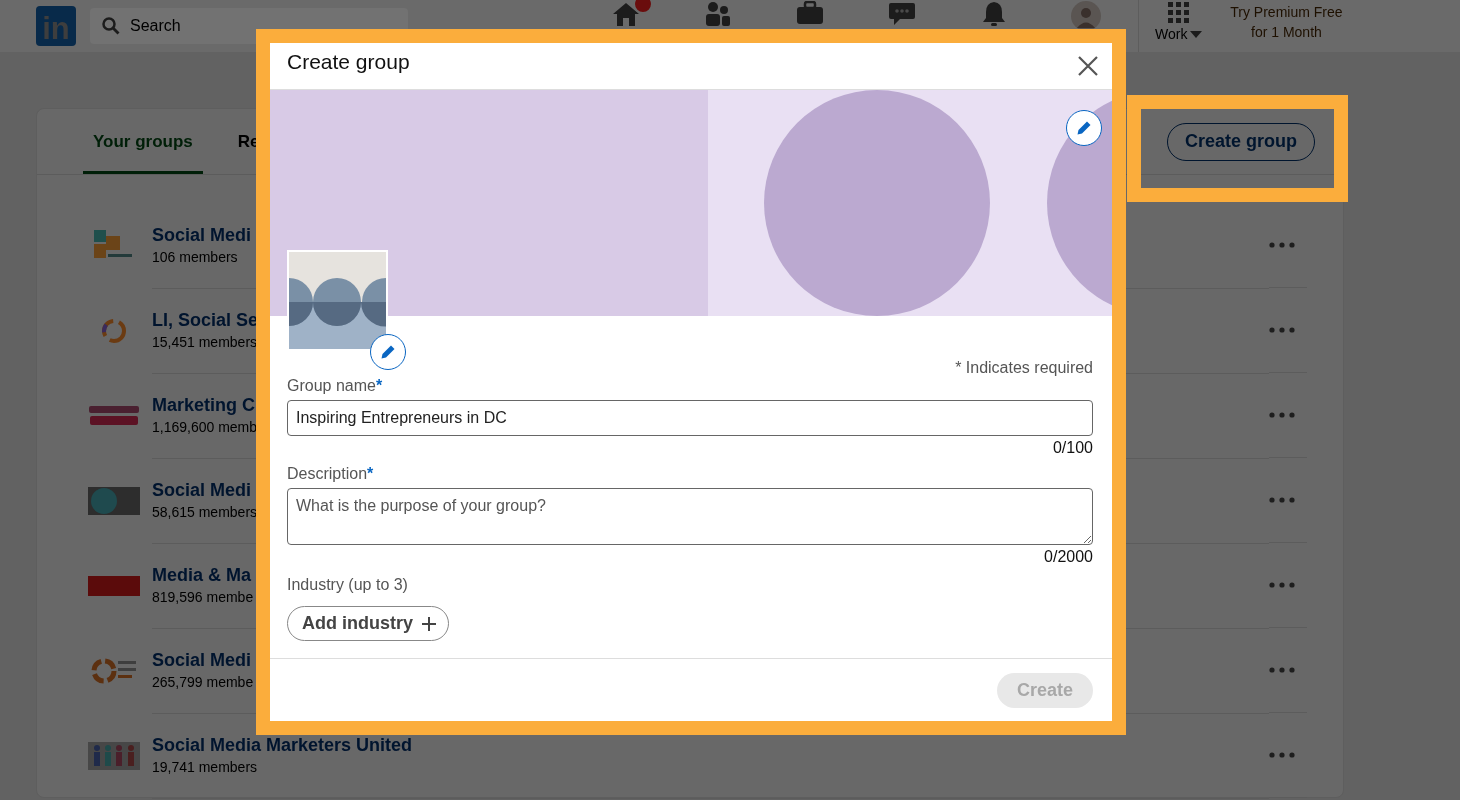 The height and width of the screenshot is (800, 1460). Describe the element at coordinates (1196, 34) in the screenshot. I see `caret-icon` at that location.